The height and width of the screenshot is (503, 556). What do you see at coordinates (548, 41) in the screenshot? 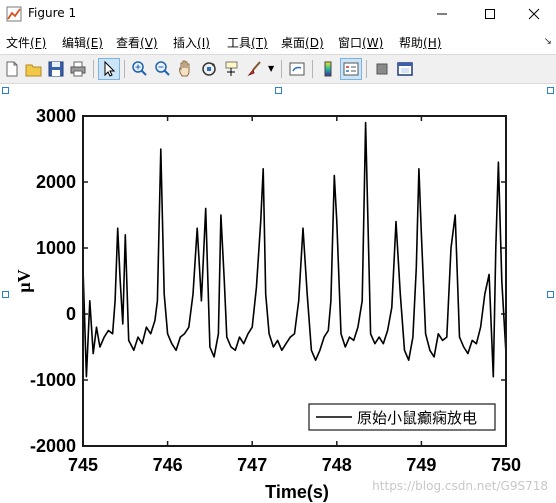
I see `menu-overflow-arrow-icon: ↘` at bounding box center [548, 41].